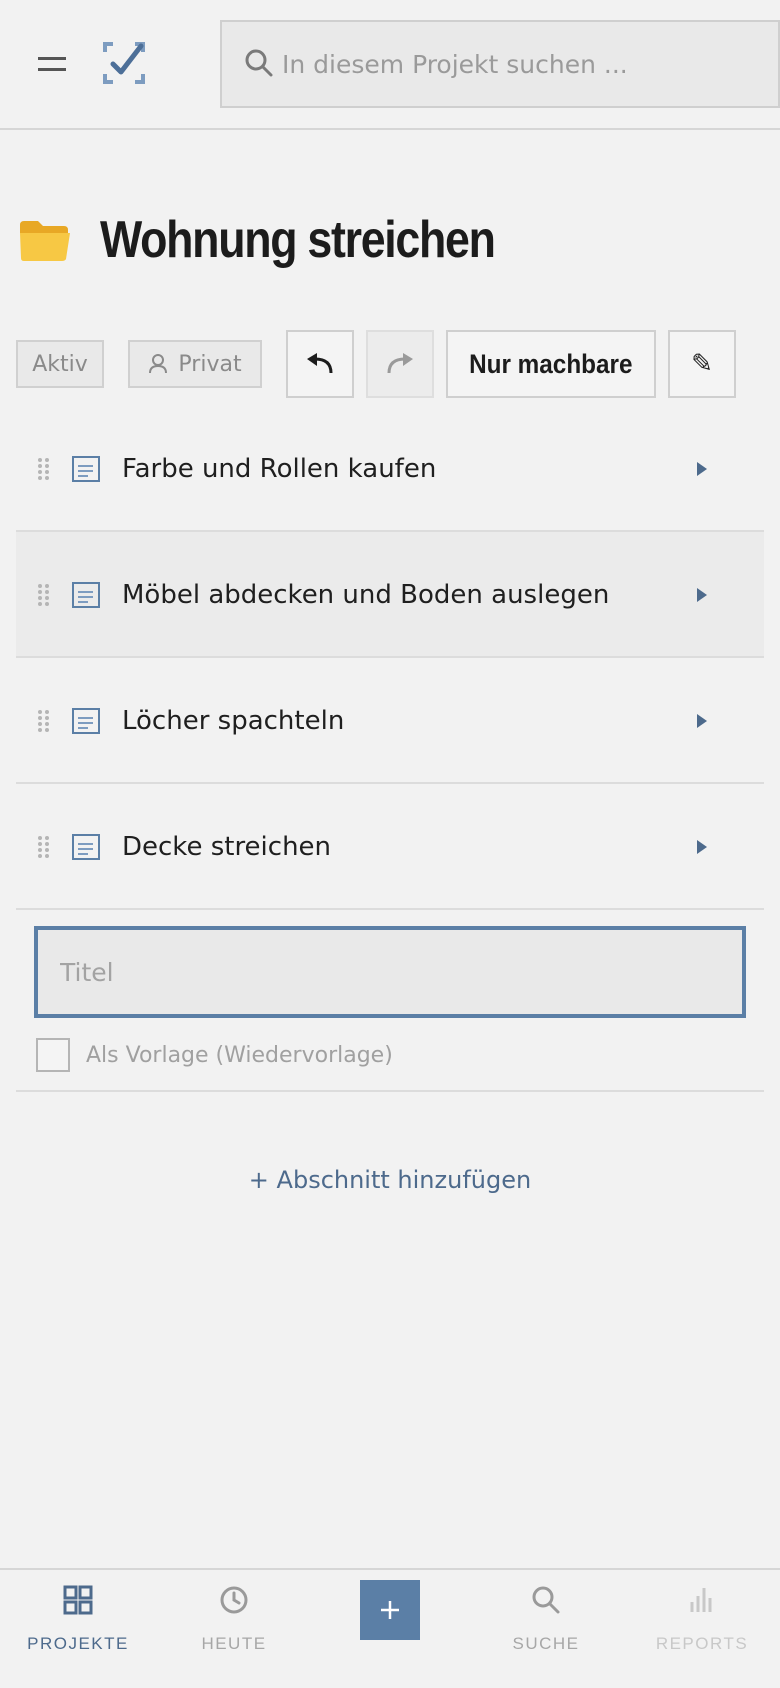  Describe the element at coordinates (522, 64) in the screenshot. I see `search-input` at that location.